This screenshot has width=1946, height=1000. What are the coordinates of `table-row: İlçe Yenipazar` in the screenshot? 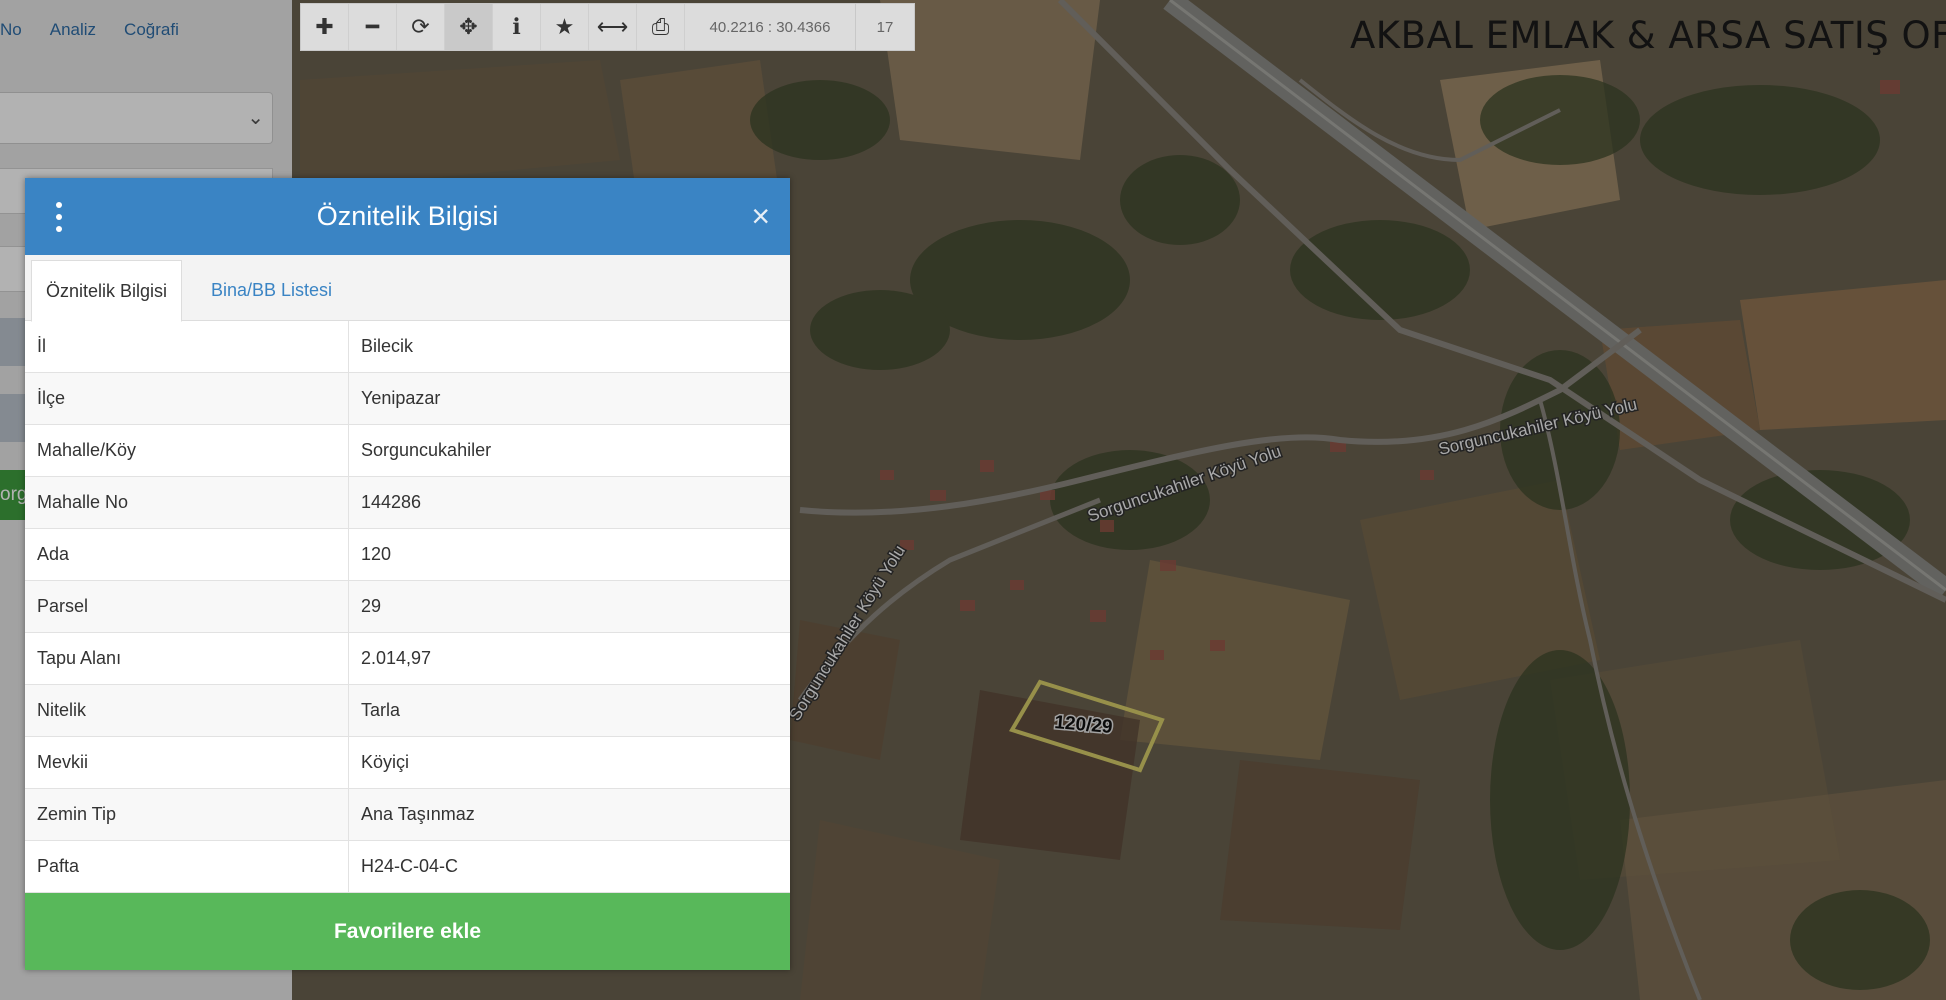 It's located at (407, 398).